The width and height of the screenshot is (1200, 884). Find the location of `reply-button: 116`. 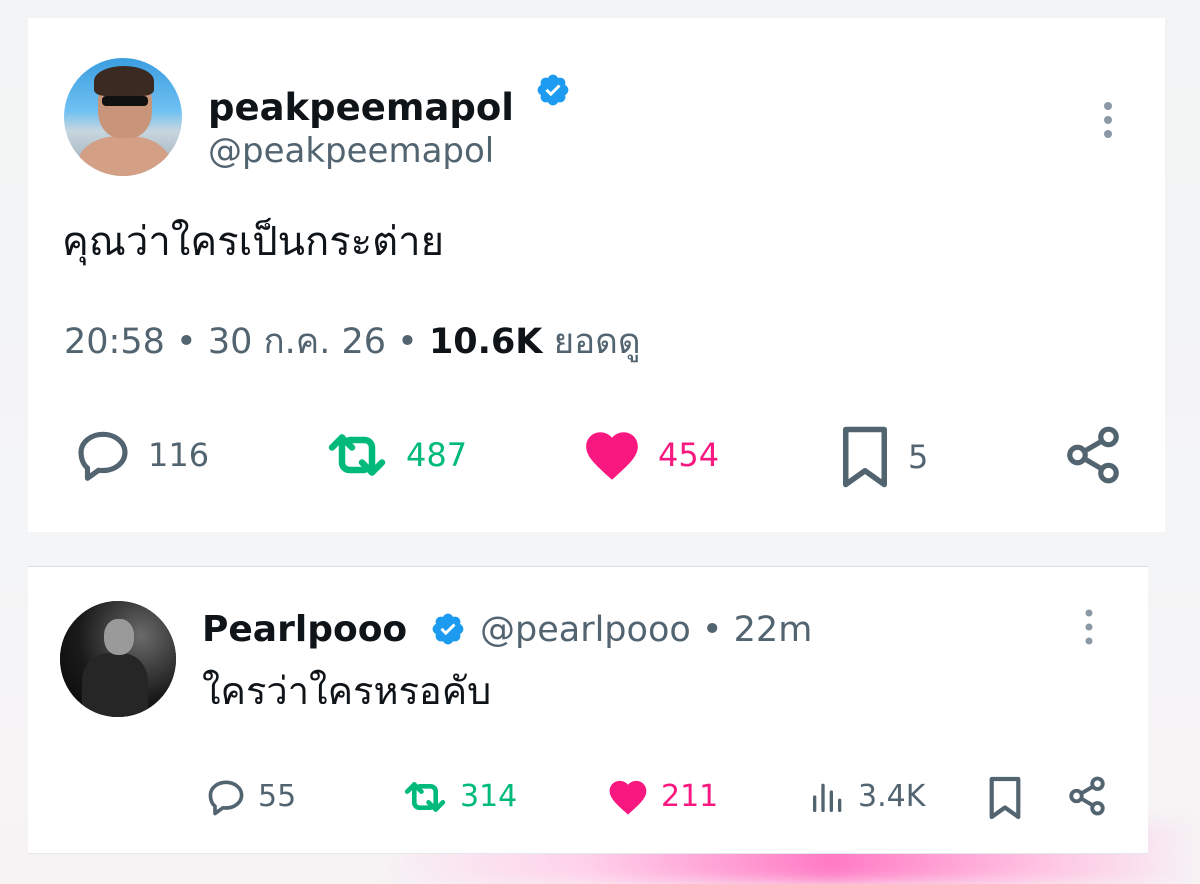

reply-button: 116 is located at coordinates (140, 455).